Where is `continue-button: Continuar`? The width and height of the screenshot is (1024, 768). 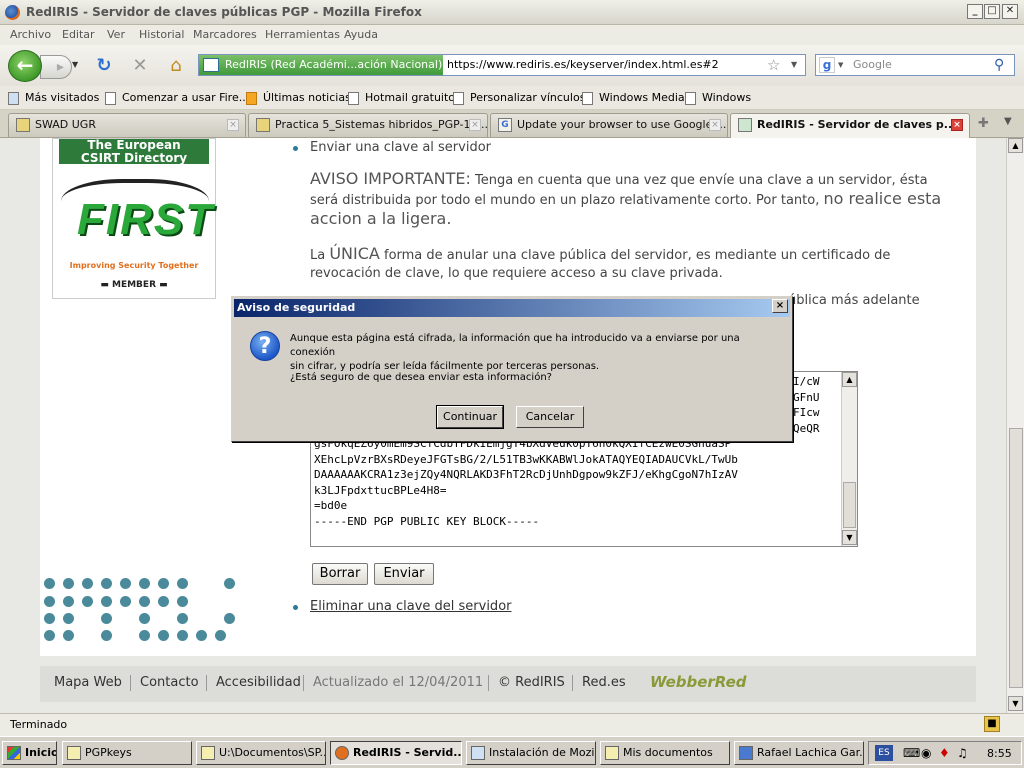
continue-button: Continuar is located at coordinates (470, 417).